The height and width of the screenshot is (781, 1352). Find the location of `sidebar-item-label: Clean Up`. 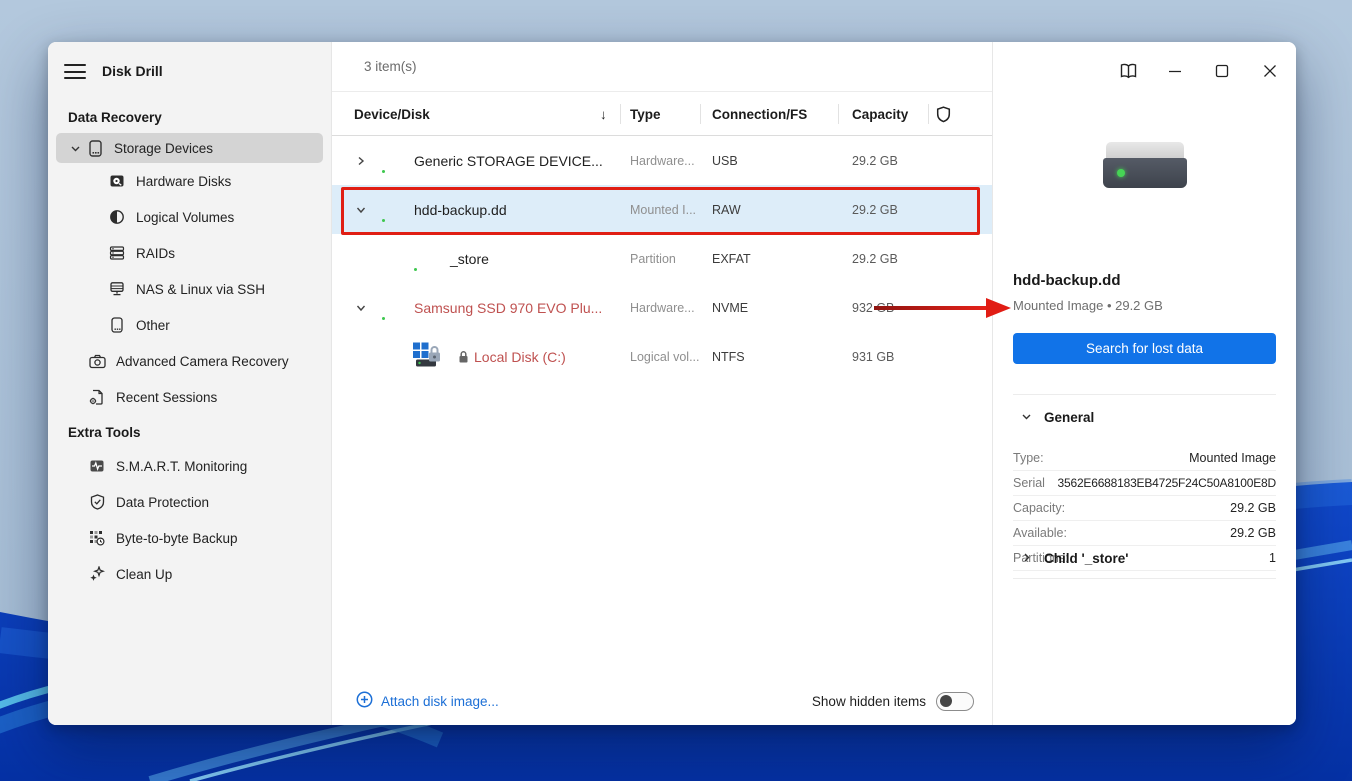

sidebar-item-label: Clean Up is located at coordinates (144, 574).